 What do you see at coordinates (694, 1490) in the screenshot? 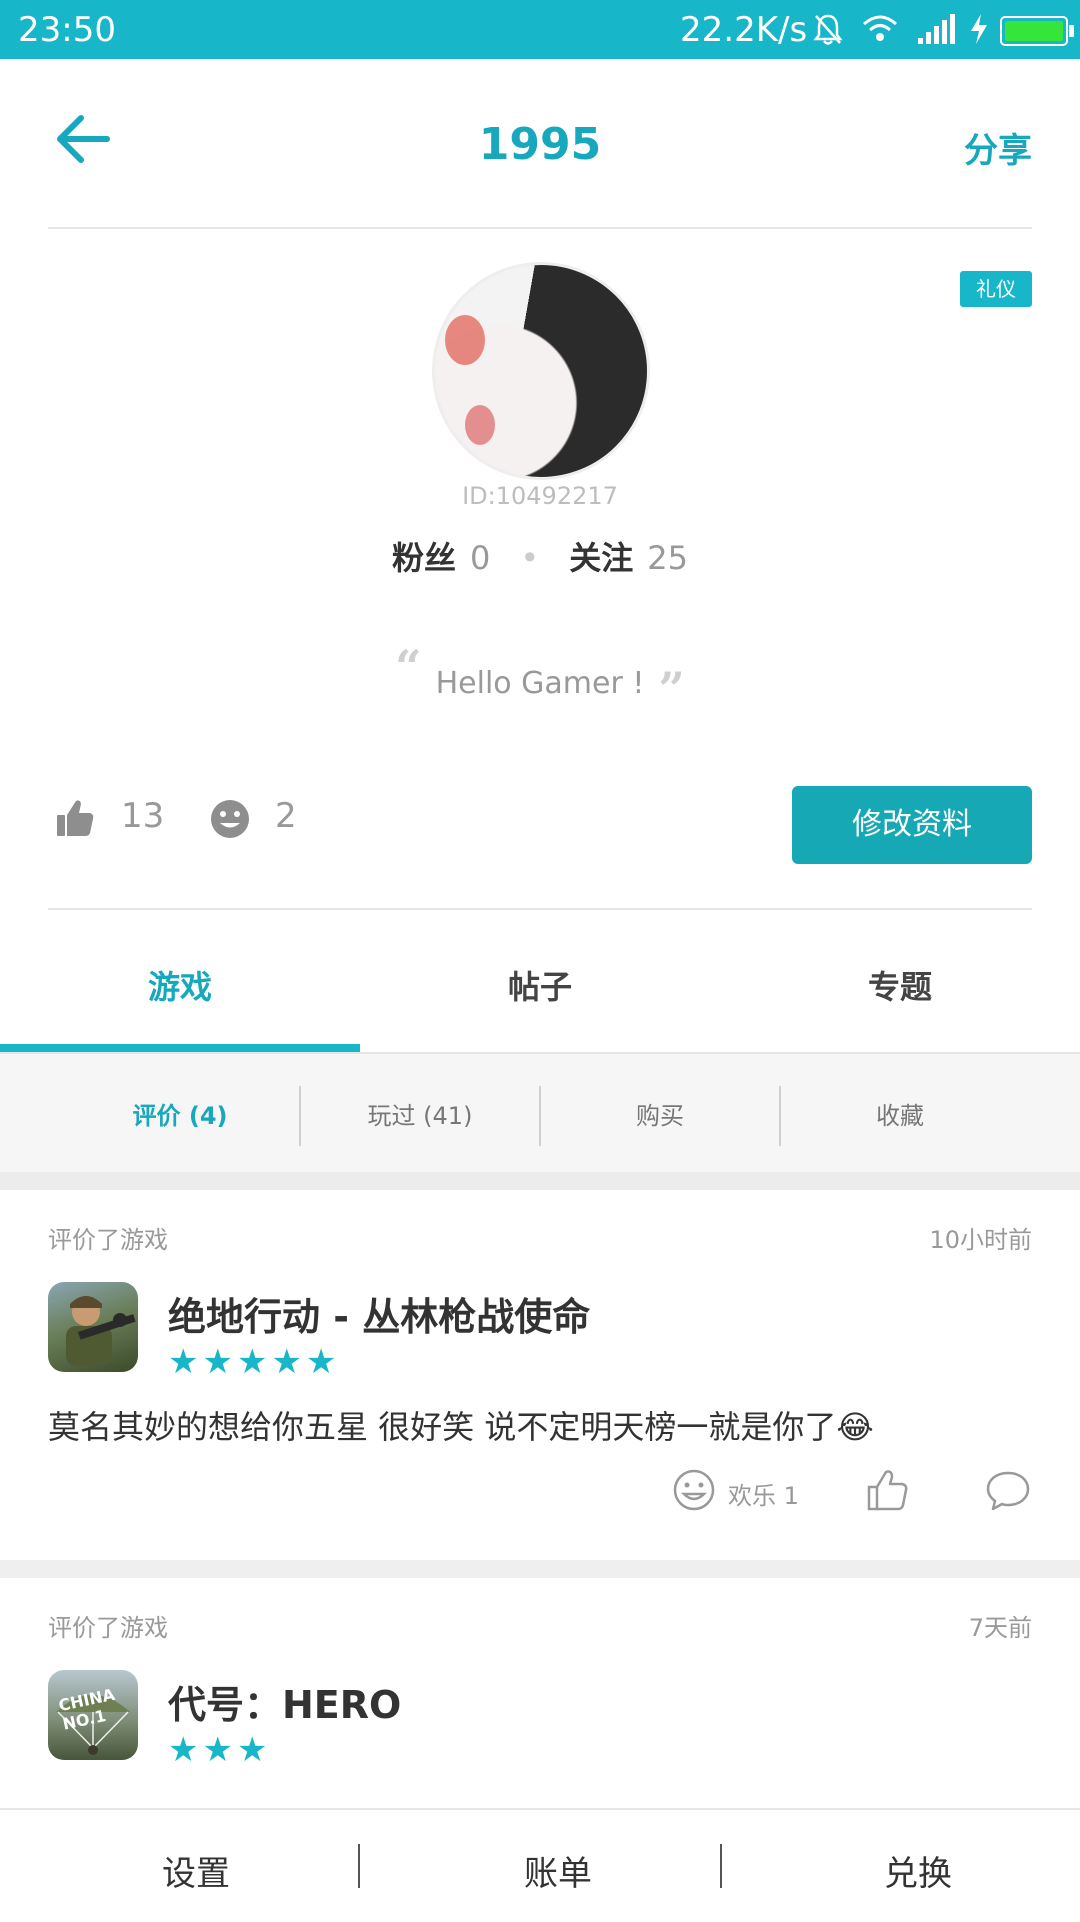
I see `happy-face-icon` at bounding box center [694, 1490].